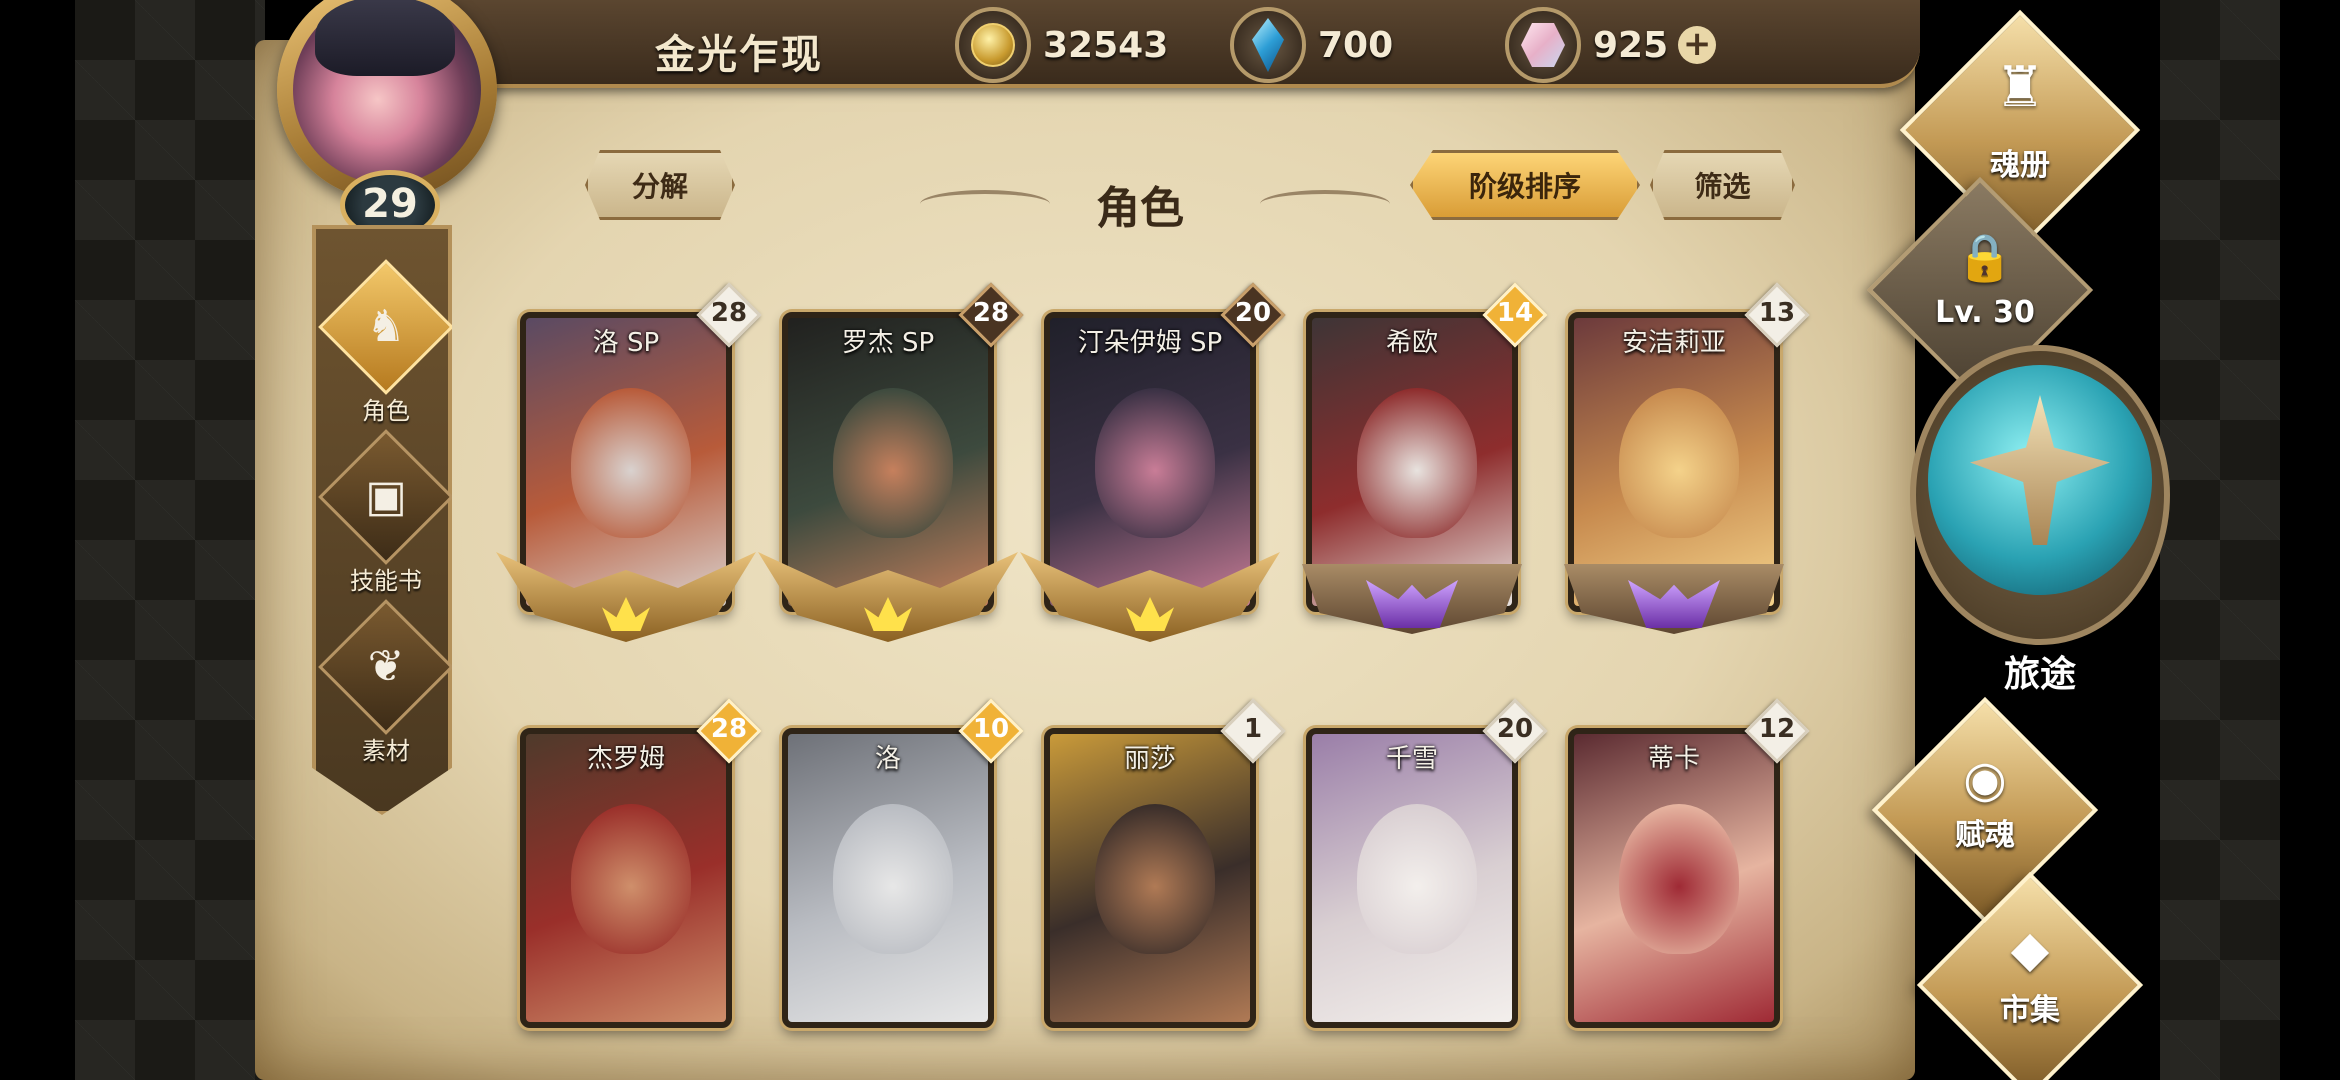 This screenshot has height=1080, width=2340. I want to click on character-level-badge: 12, so click(1777, 731).